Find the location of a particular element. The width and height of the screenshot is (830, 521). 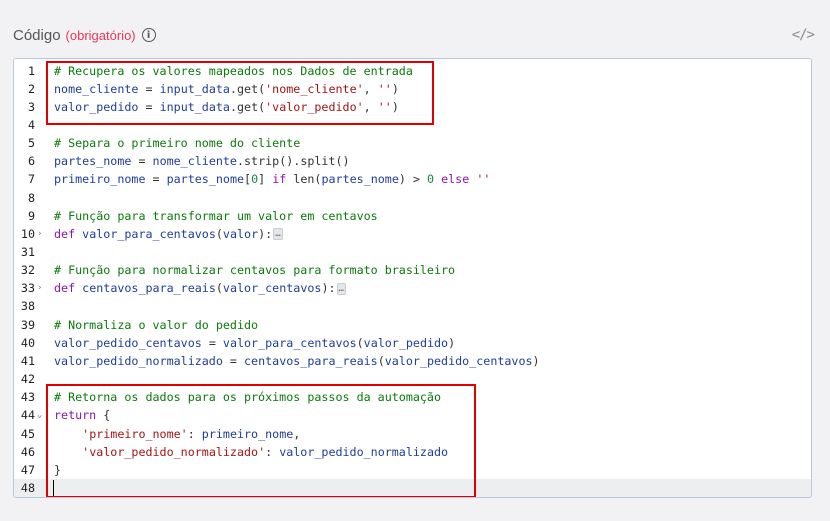

line-number: 5 is located at coordinates (31, 143).